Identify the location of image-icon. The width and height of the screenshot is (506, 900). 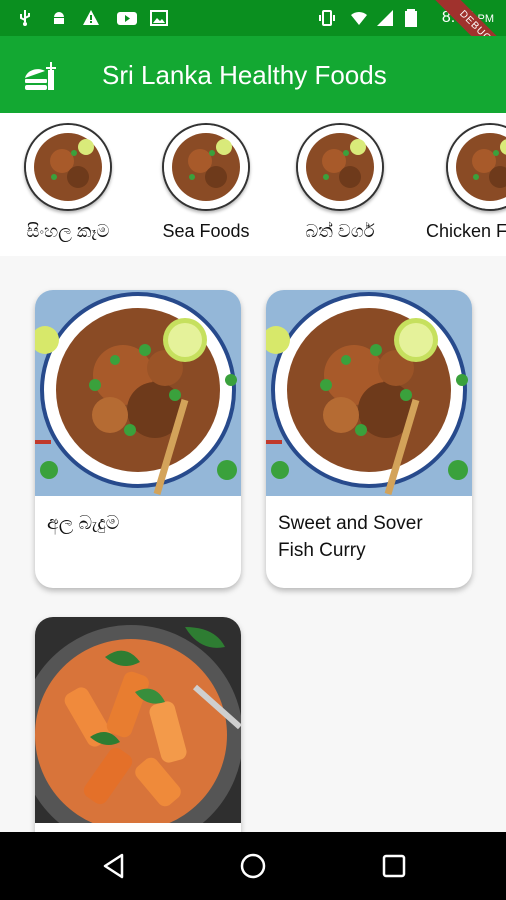
(159, 18).